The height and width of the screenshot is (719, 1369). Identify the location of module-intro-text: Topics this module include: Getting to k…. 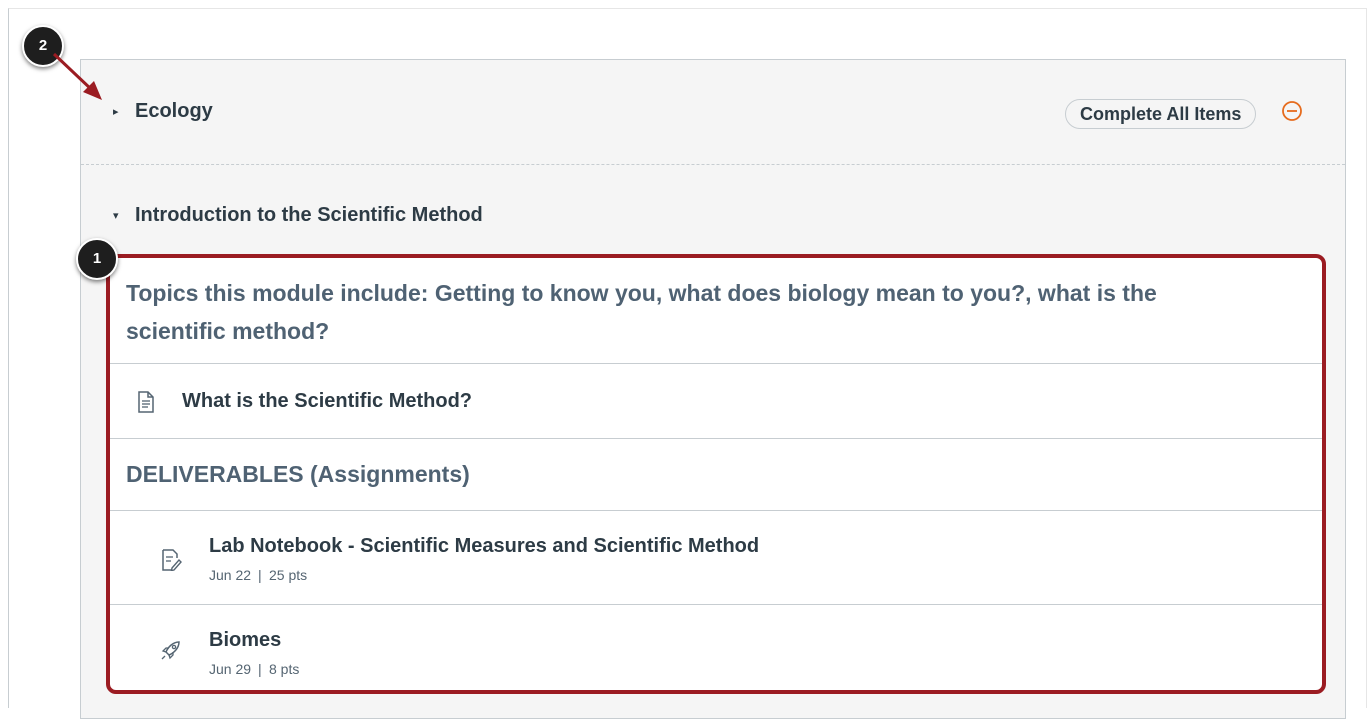
(641, 312).